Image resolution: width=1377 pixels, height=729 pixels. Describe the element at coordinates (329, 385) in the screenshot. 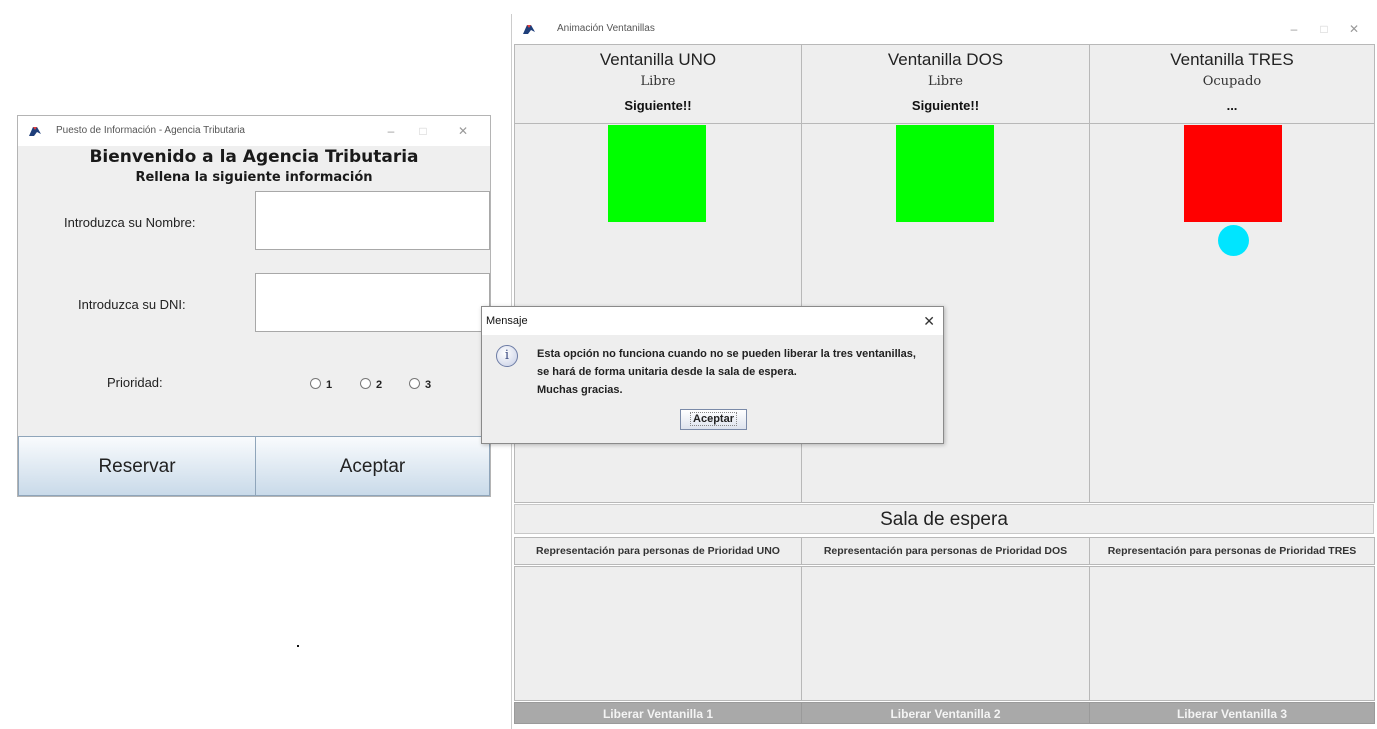

I see `radio-label: 1` at that location.